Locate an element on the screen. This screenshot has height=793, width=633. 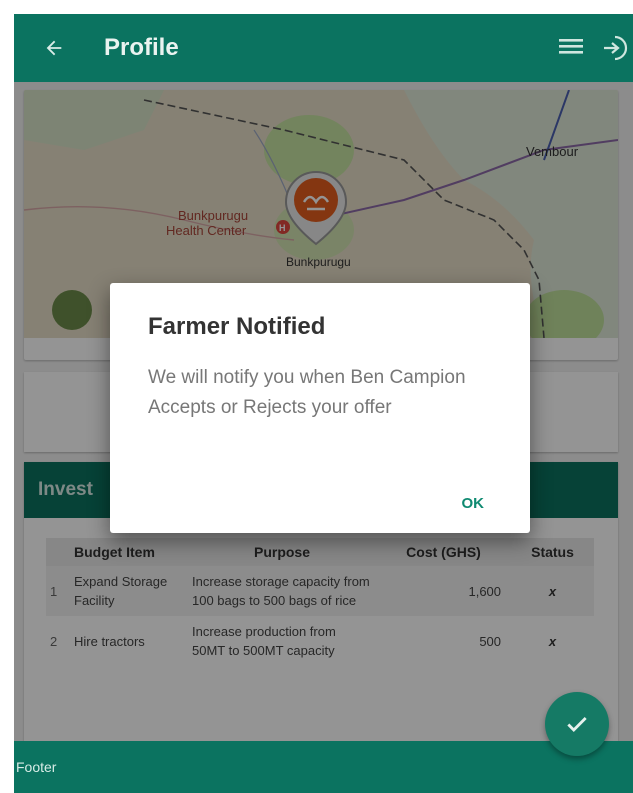
hamburger-menu-icon is located at coordinates (571, 48).